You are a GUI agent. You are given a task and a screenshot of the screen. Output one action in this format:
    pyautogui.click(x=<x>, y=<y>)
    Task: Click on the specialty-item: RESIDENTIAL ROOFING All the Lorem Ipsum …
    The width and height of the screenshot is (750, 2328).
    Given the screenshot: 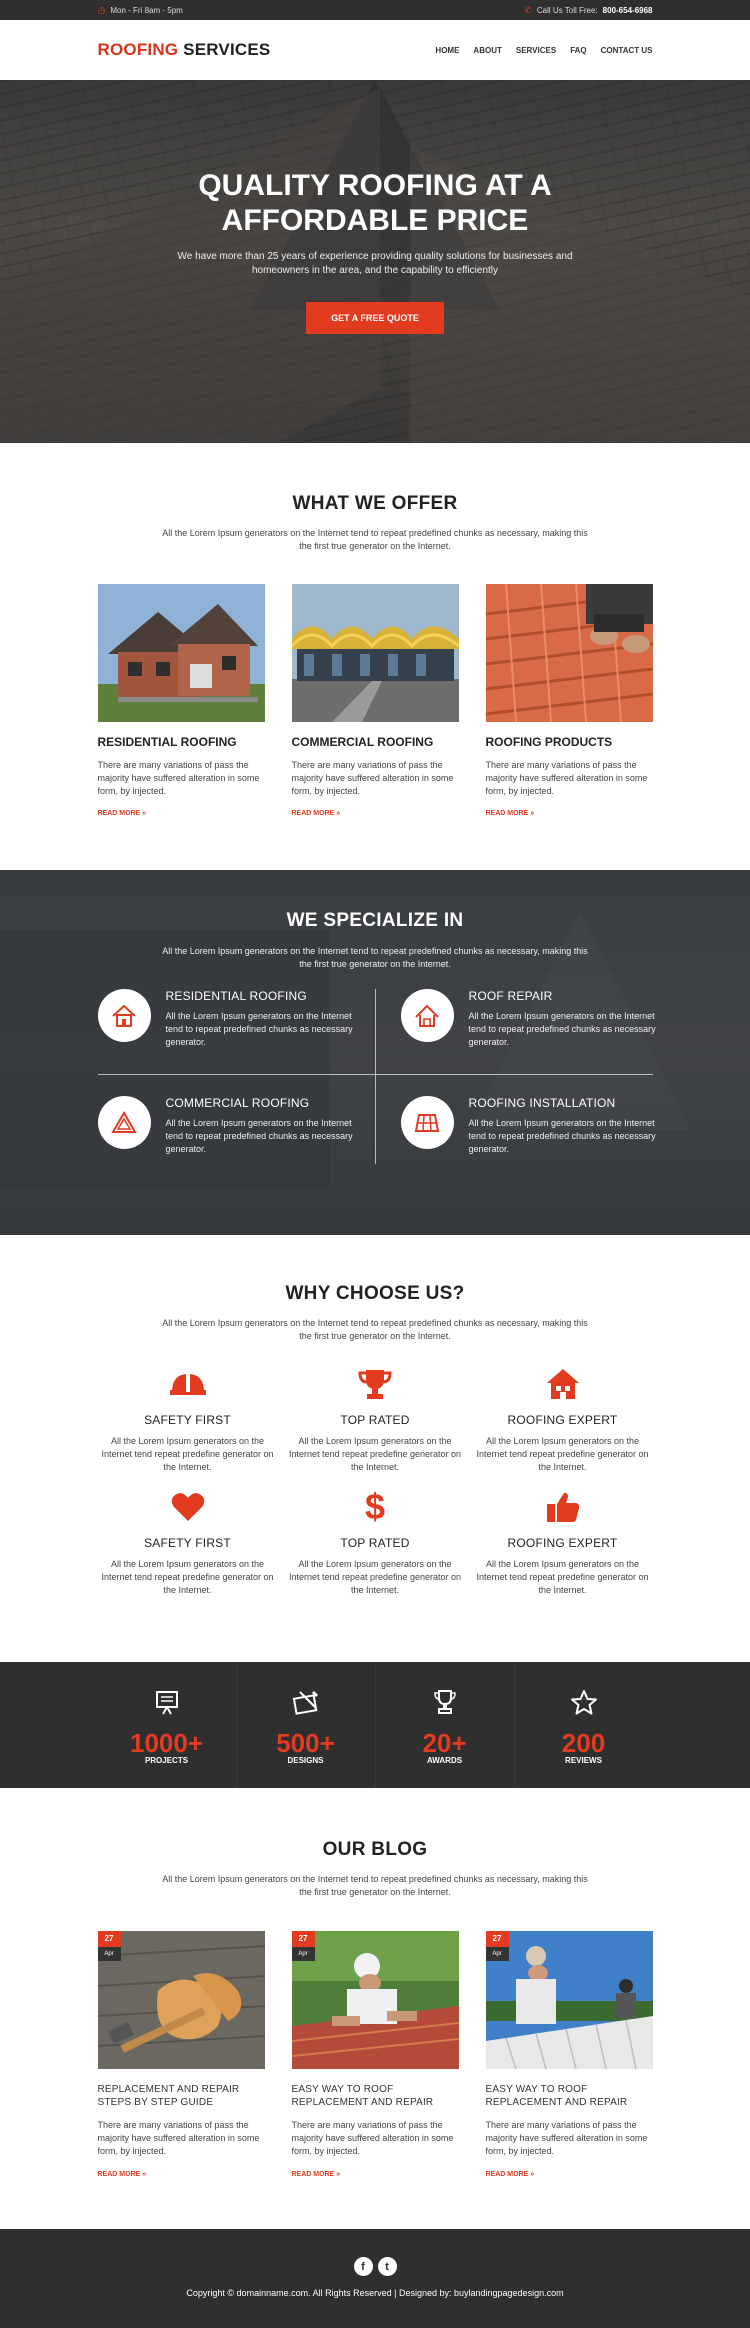 What is the action you would take?
    pyautogui.click(x=227, y=1019)
    